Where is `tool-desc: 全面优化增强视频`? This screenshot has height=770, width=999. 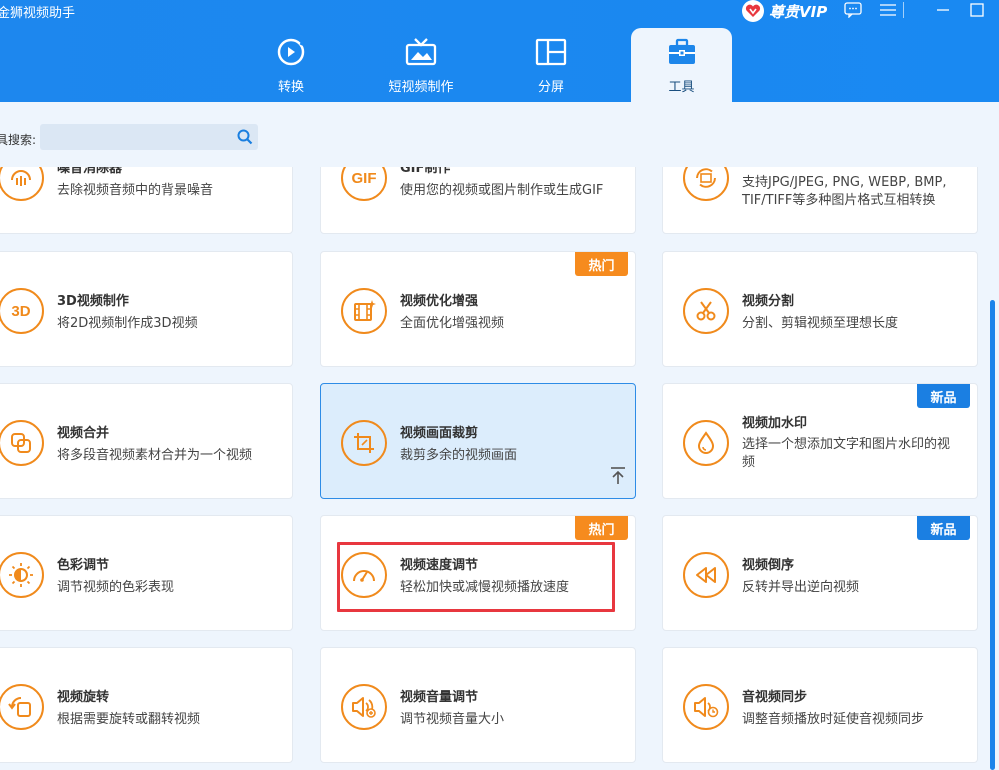 tool-desc: 全面优化增强视频 is located at coordinates (452, 323).